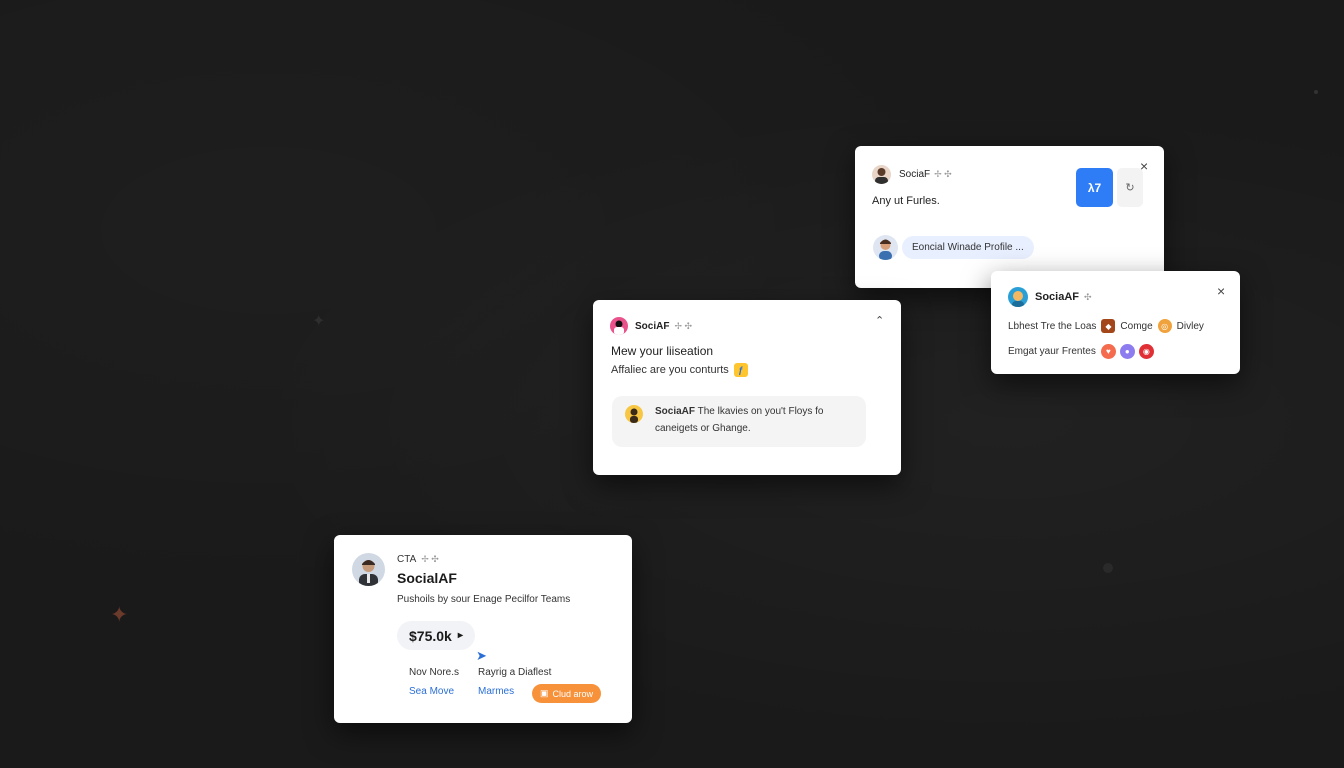 The image size is (1344, 768). I want to click on app-icon: ◆, so click(1108, 326).